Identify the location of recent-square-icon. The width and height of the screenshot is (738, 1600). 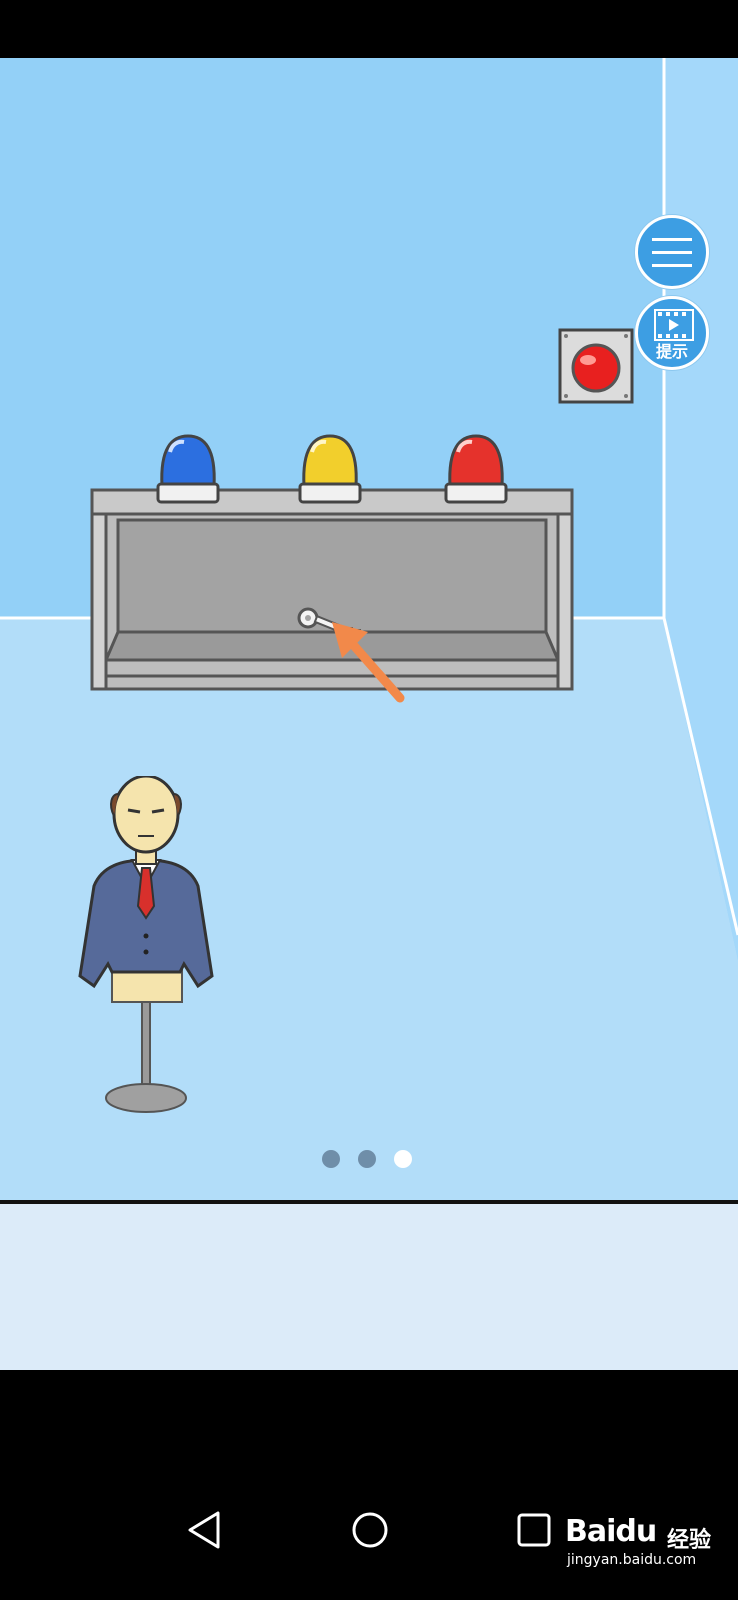
(534, 1530).